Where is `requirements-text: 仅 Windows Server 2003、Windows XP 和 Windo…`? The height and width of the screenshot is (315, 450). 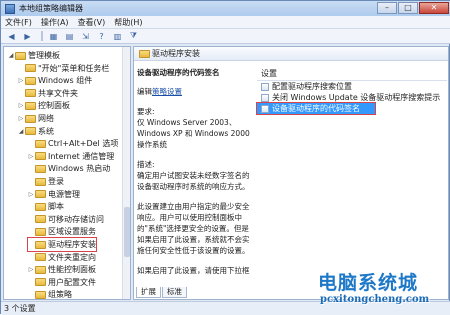
requirements-text: 仅 Windows Server 2003、Windows XP 和 Windo… is located at coordinates (193, 133).